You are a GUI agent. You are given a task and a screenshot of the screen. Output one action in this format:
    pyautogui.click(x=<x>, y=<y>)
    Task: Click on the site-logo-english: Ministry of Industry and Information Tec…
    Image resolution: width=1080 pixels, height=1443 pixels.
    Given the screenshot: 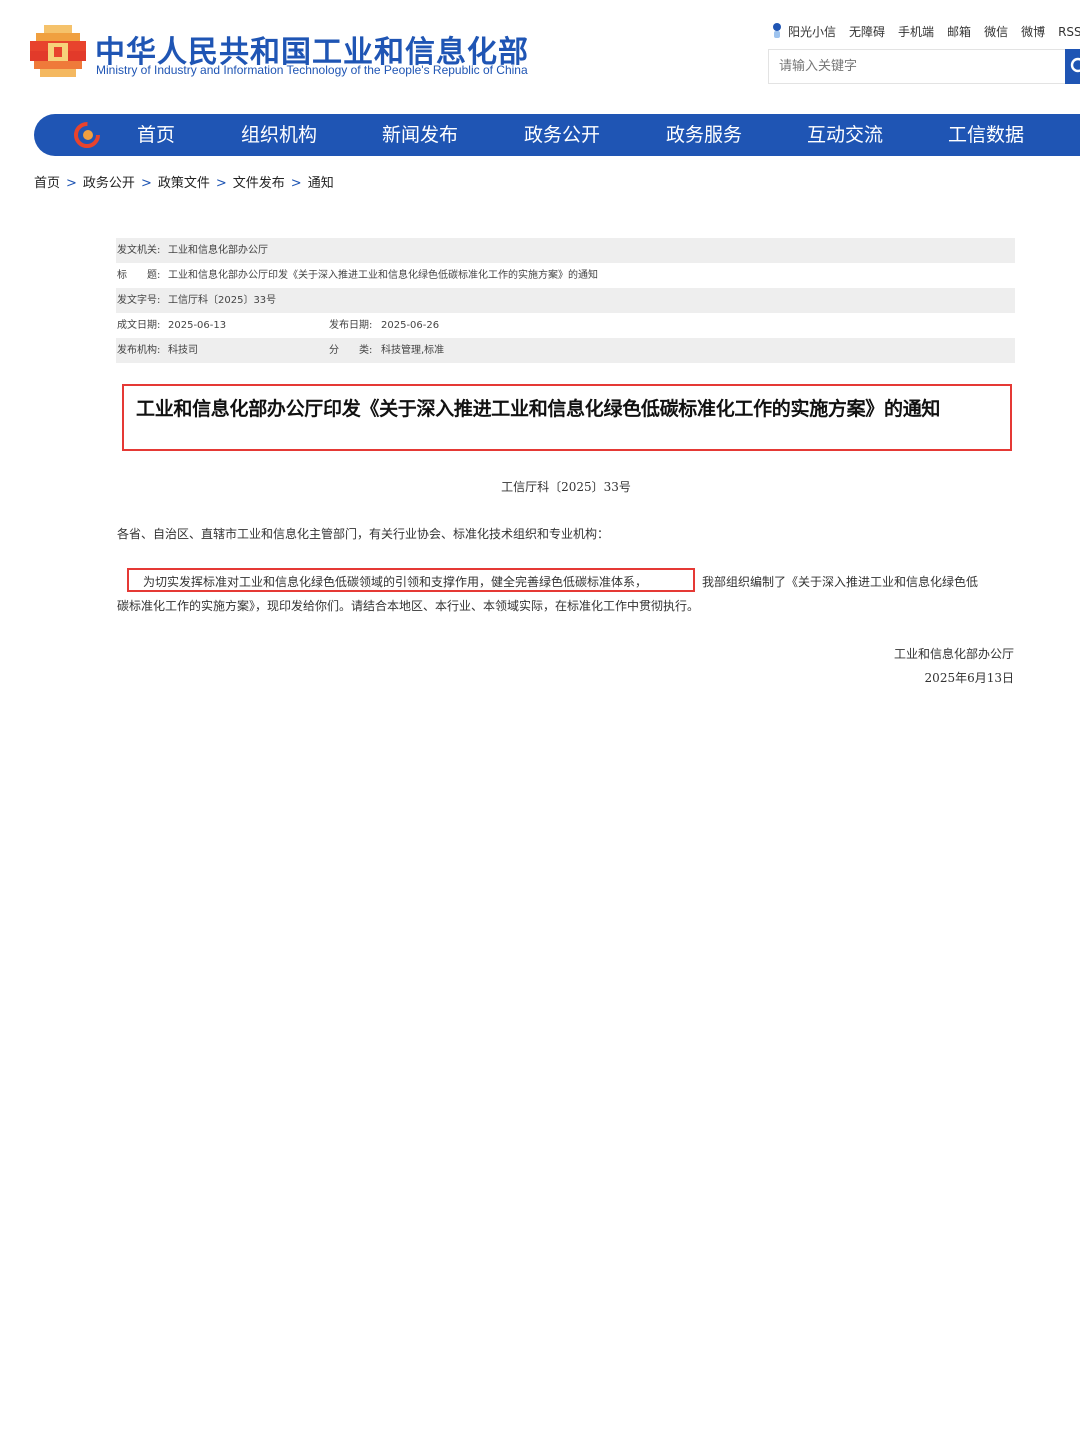 What is the action you would take?
    pyautogui.click(x=312, y=70)
    